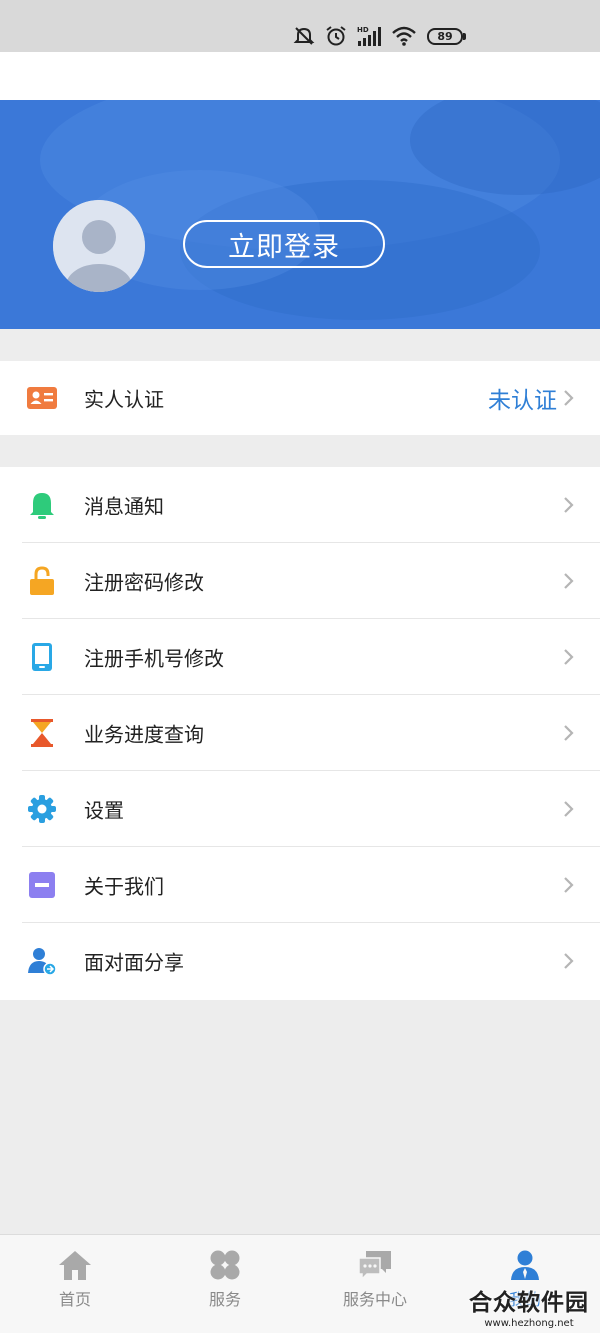 The width and height of the screenshot is (600, 1333). What do you see at coordinates (75, 1265) in the screenshot?
I see `home-icon` at bounding box center [75, 1265].